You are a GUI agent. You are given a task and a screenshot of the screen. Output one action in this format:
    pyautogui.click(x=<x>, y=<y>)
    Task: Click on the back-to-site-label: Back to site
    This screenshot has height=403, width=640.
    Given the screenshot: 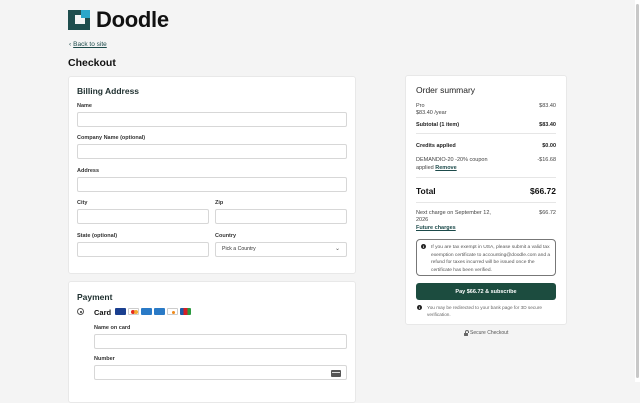 What is the action you would take?
    pyautogui.click(x=90, y=44)
    